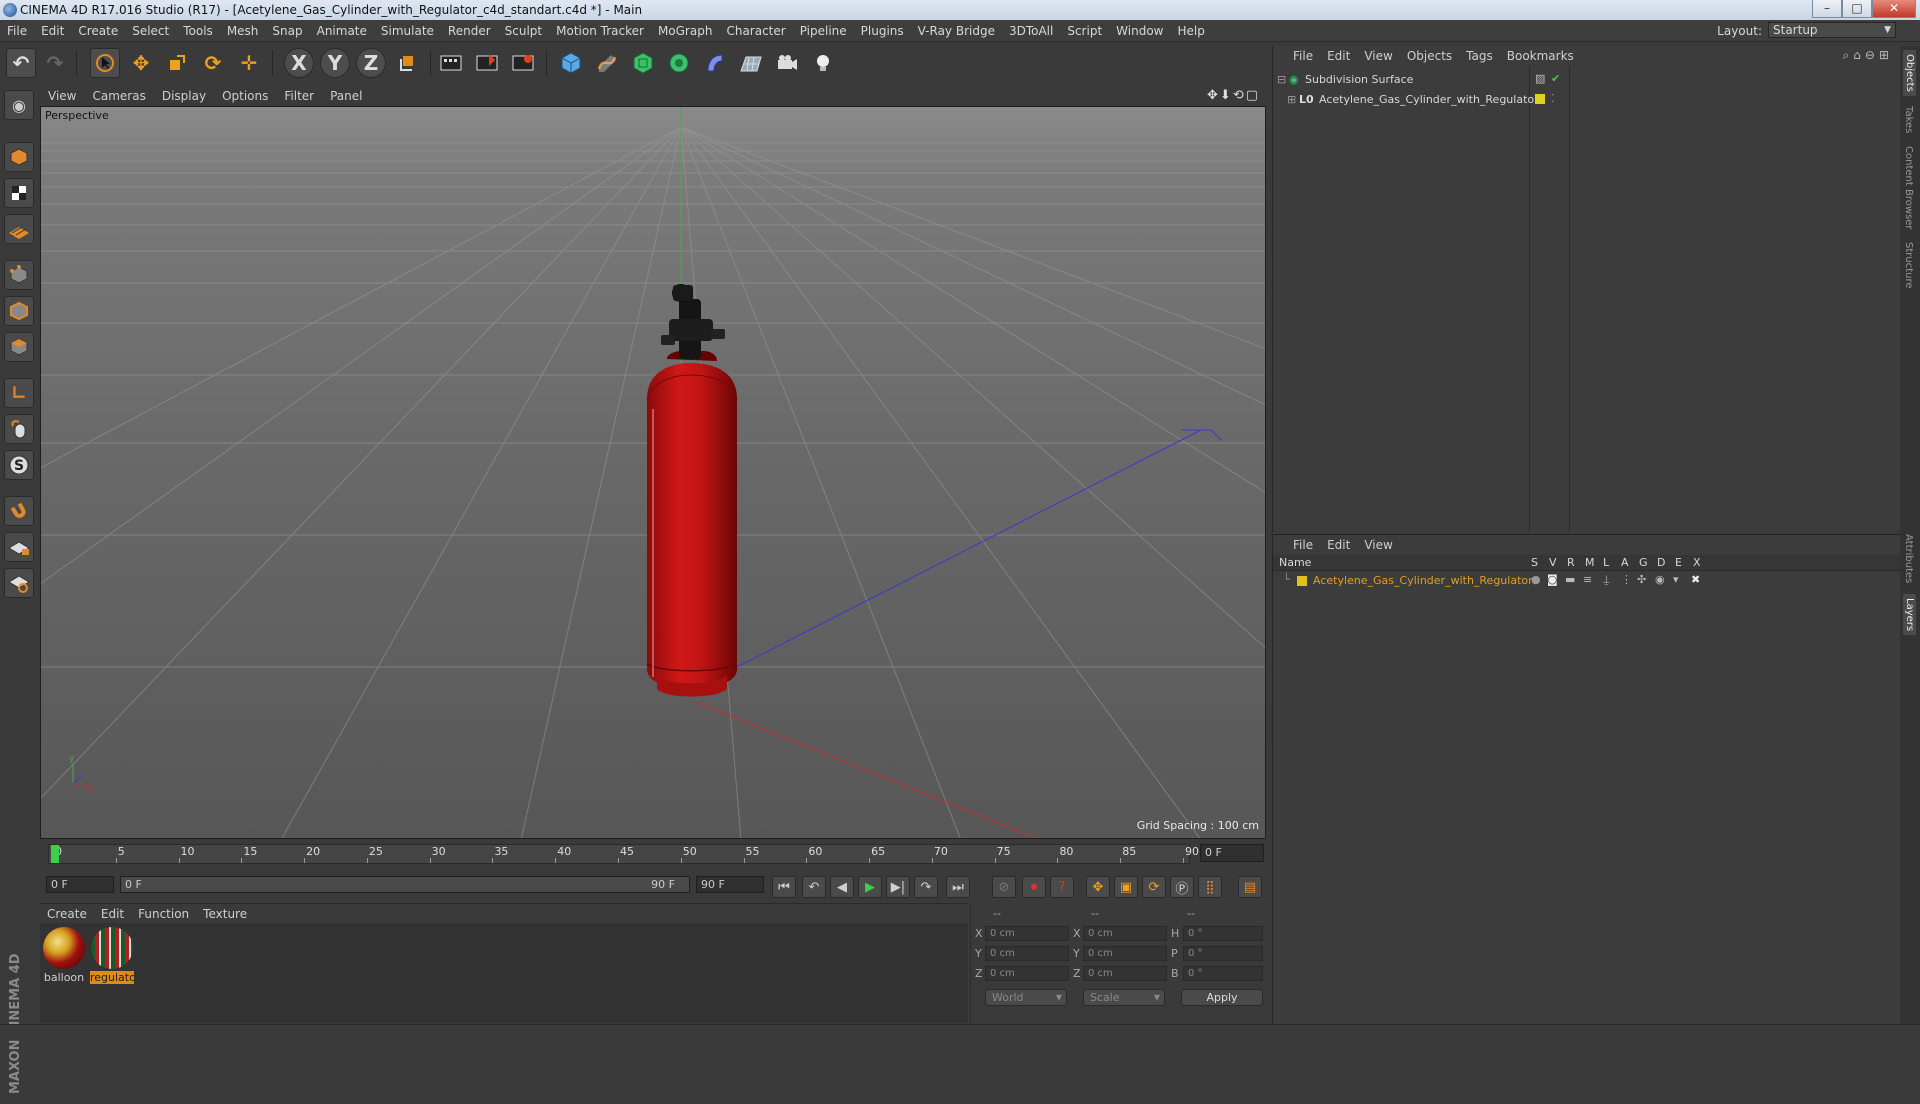  Describe the element at coordinates (1868, 55) in the screenshot. I see `object-manager-tools: ⌕⌂⊖⊞` at that location.